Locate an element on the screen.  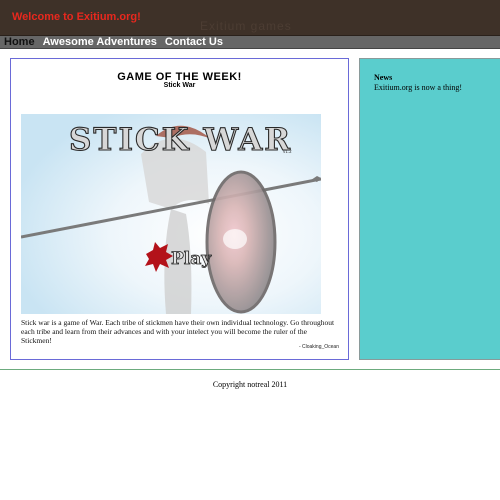
nav-bar: Home Awesome Adventures Contact Us is located at coordinates (250, 42).